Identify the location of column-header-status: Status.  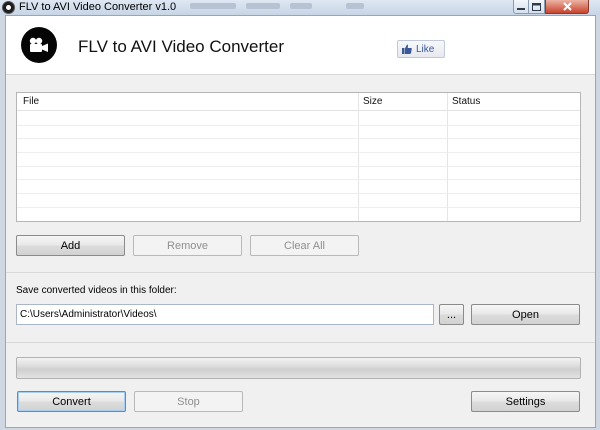
(466, 101).